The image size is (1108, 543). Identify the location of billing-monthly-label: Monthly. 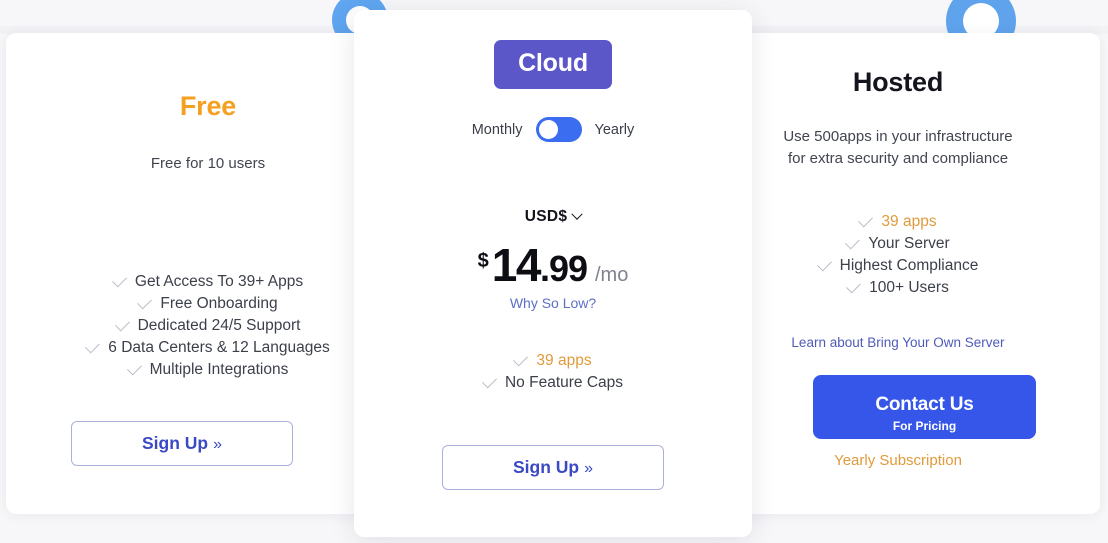
(497, 130).